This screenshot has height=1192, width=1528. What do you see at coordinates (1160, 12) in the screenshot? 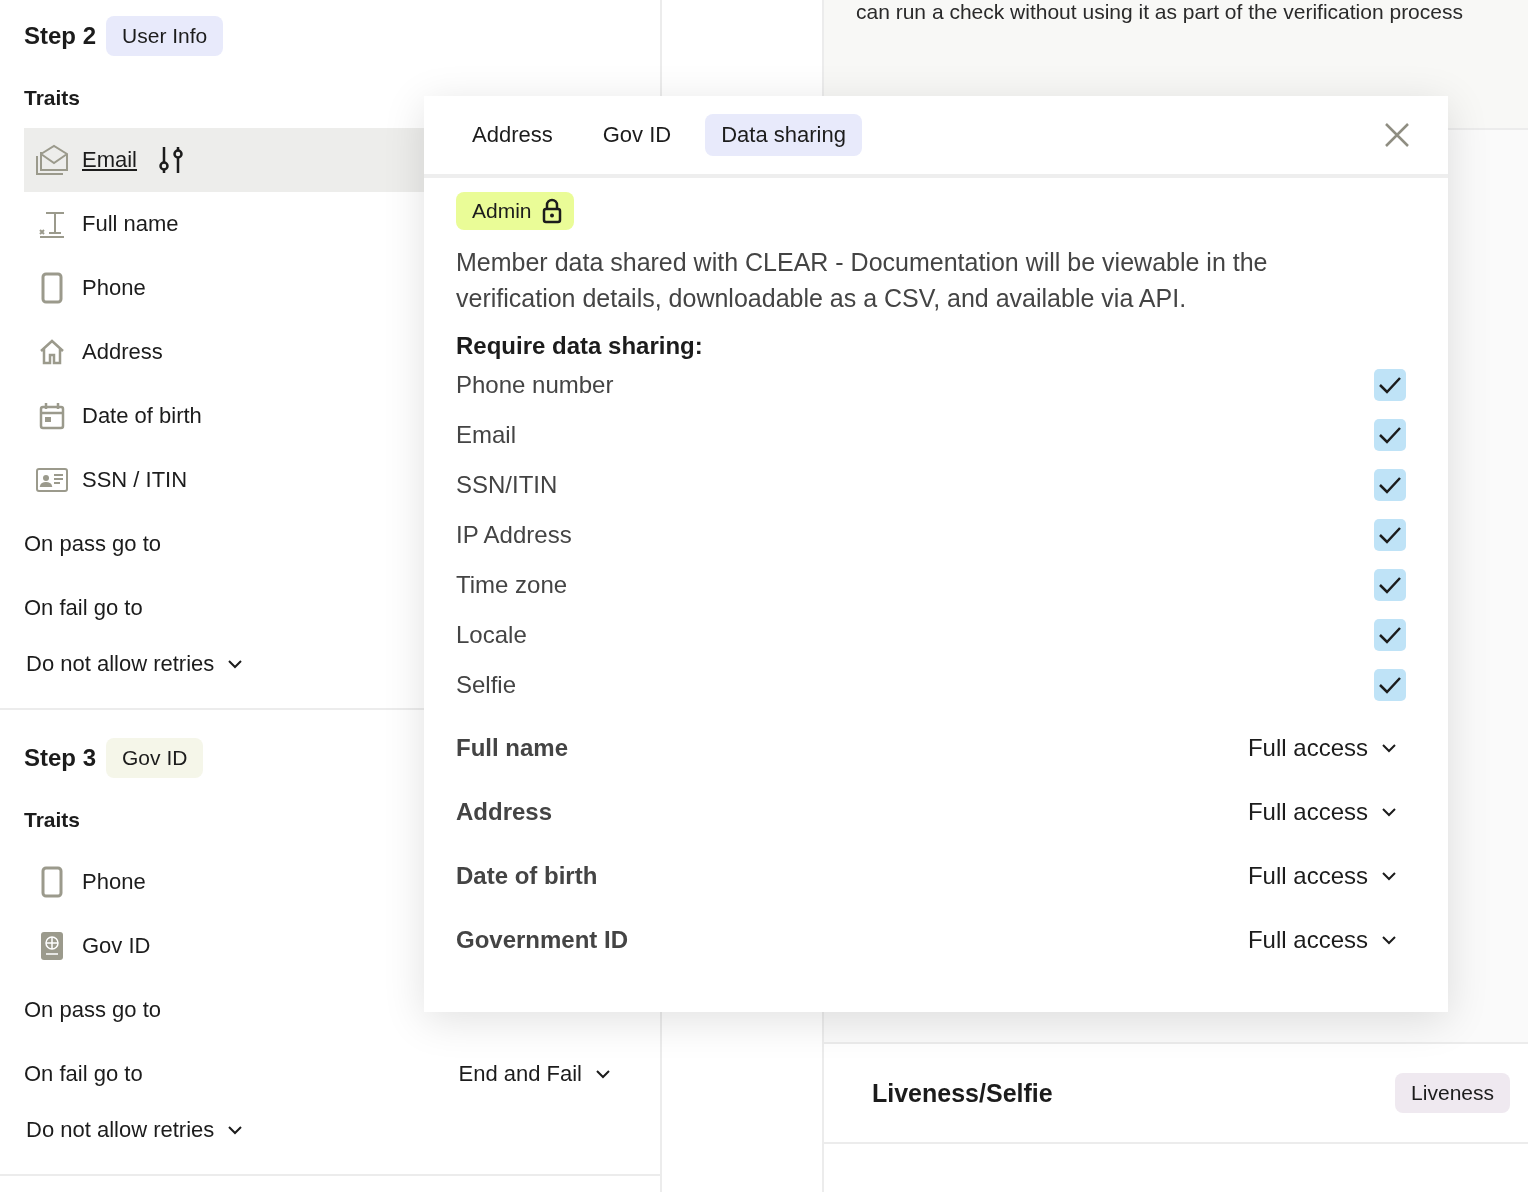
I see `description-text: can run a check without using it as part of the verification process` at bounding box center [1160, 12].